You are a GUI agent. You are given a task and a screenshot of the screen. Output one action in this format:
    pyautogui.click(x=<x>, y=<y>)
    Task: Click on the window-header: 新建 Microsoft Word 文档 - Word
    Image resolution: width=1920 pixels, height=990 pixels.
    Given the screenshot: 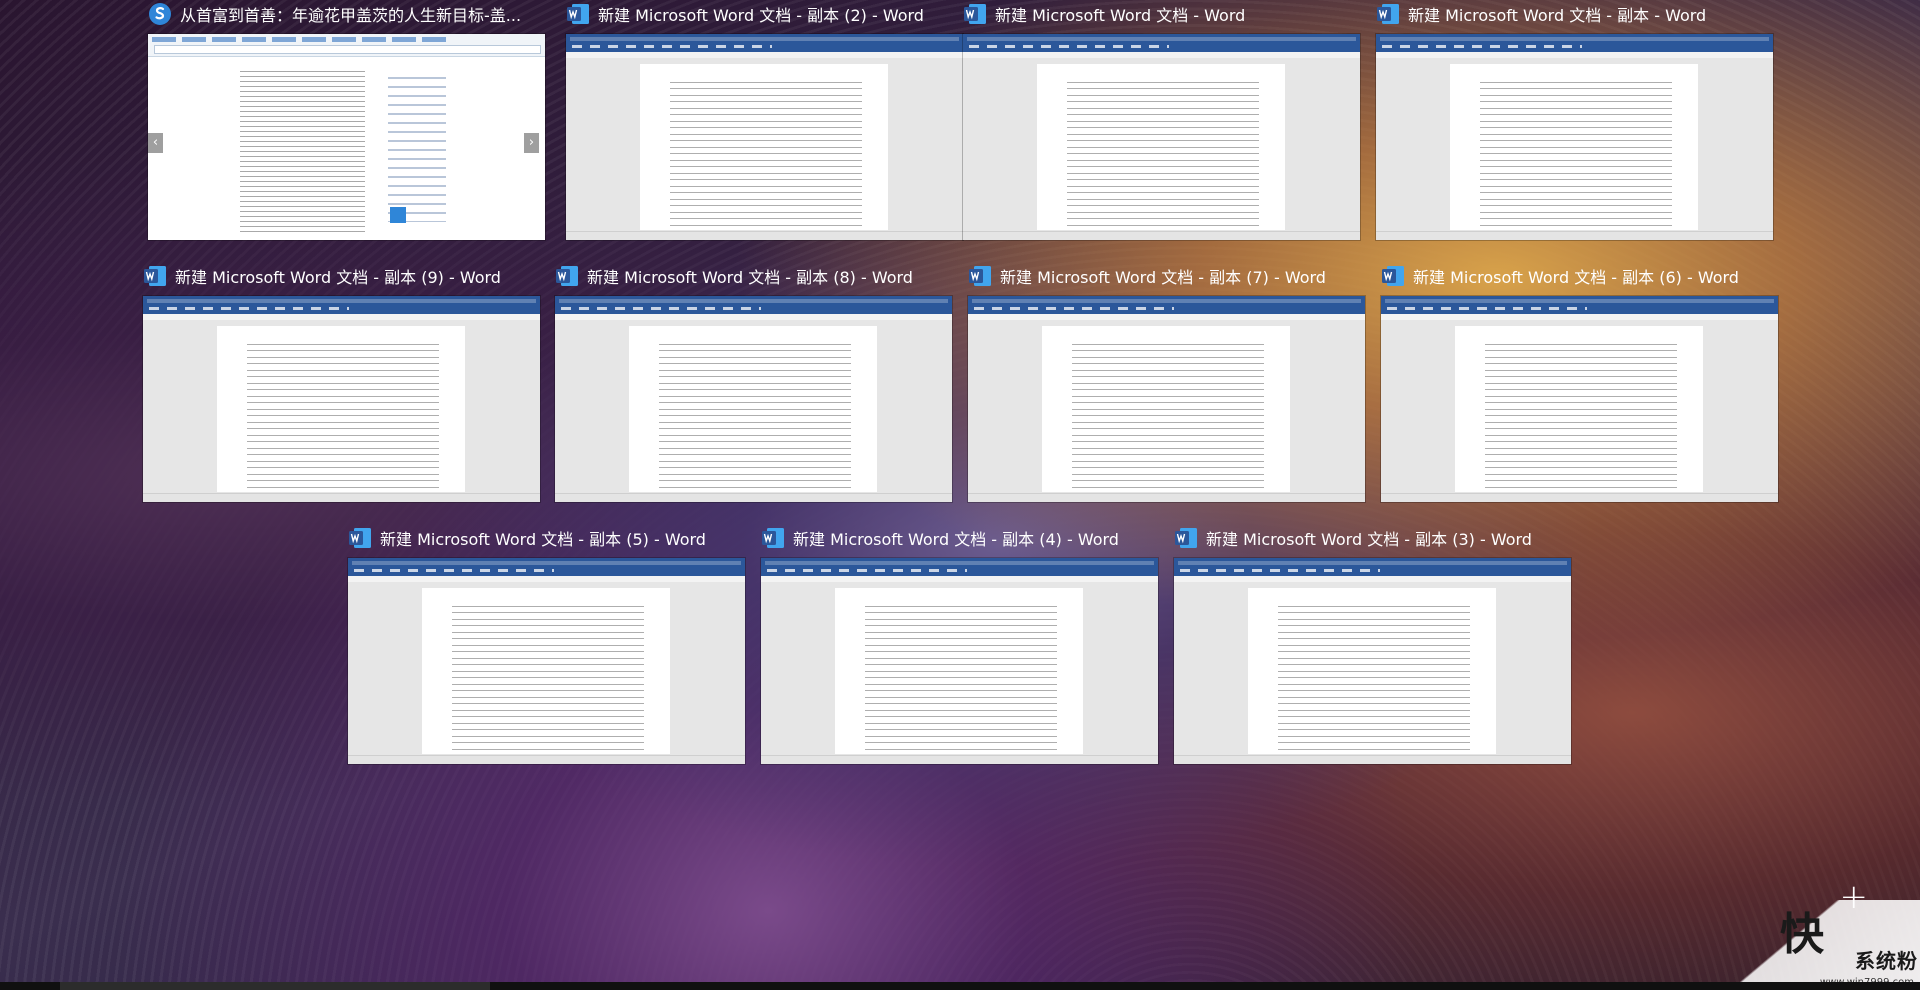 What is the action you would take?
    pyautogui.click(x=1161, y=14)
    